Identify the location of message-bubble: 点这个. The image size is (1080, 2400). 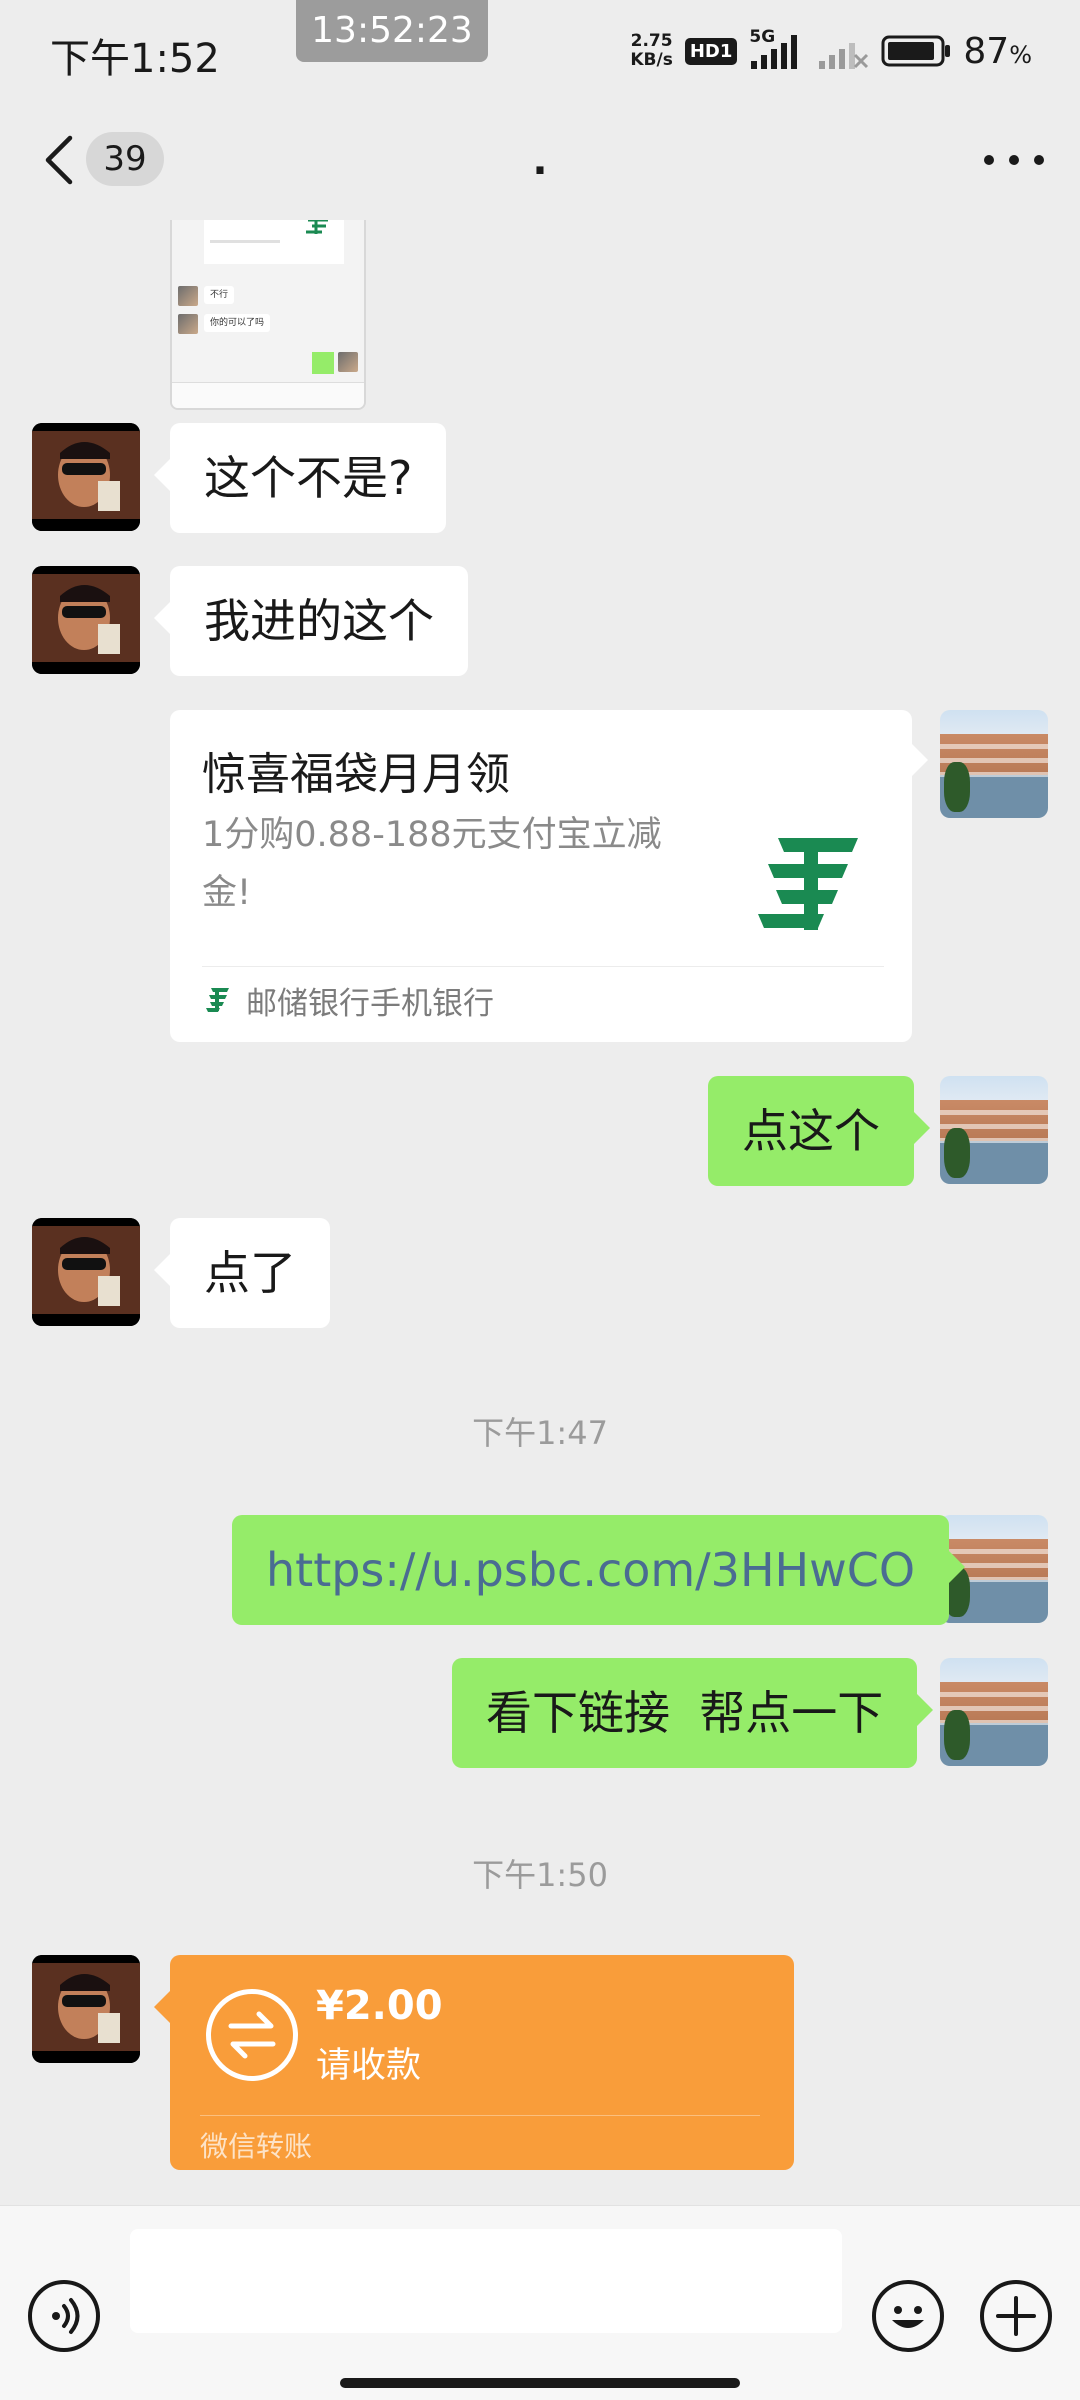
(819, 1131).